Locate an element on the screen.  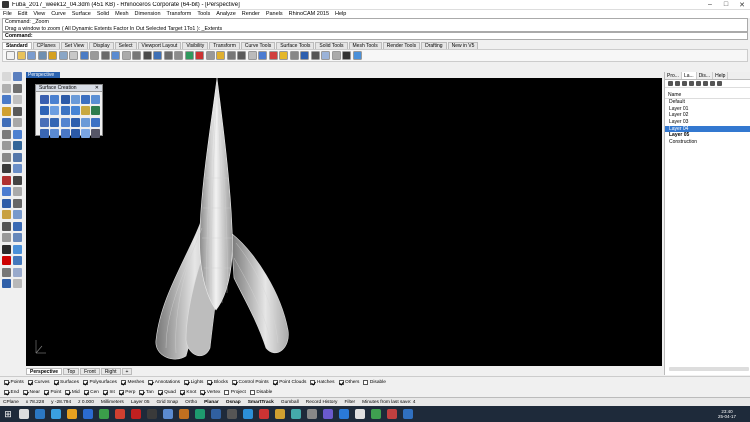
checkbox-control-points: Control Points is located at coordinates (250, 382).